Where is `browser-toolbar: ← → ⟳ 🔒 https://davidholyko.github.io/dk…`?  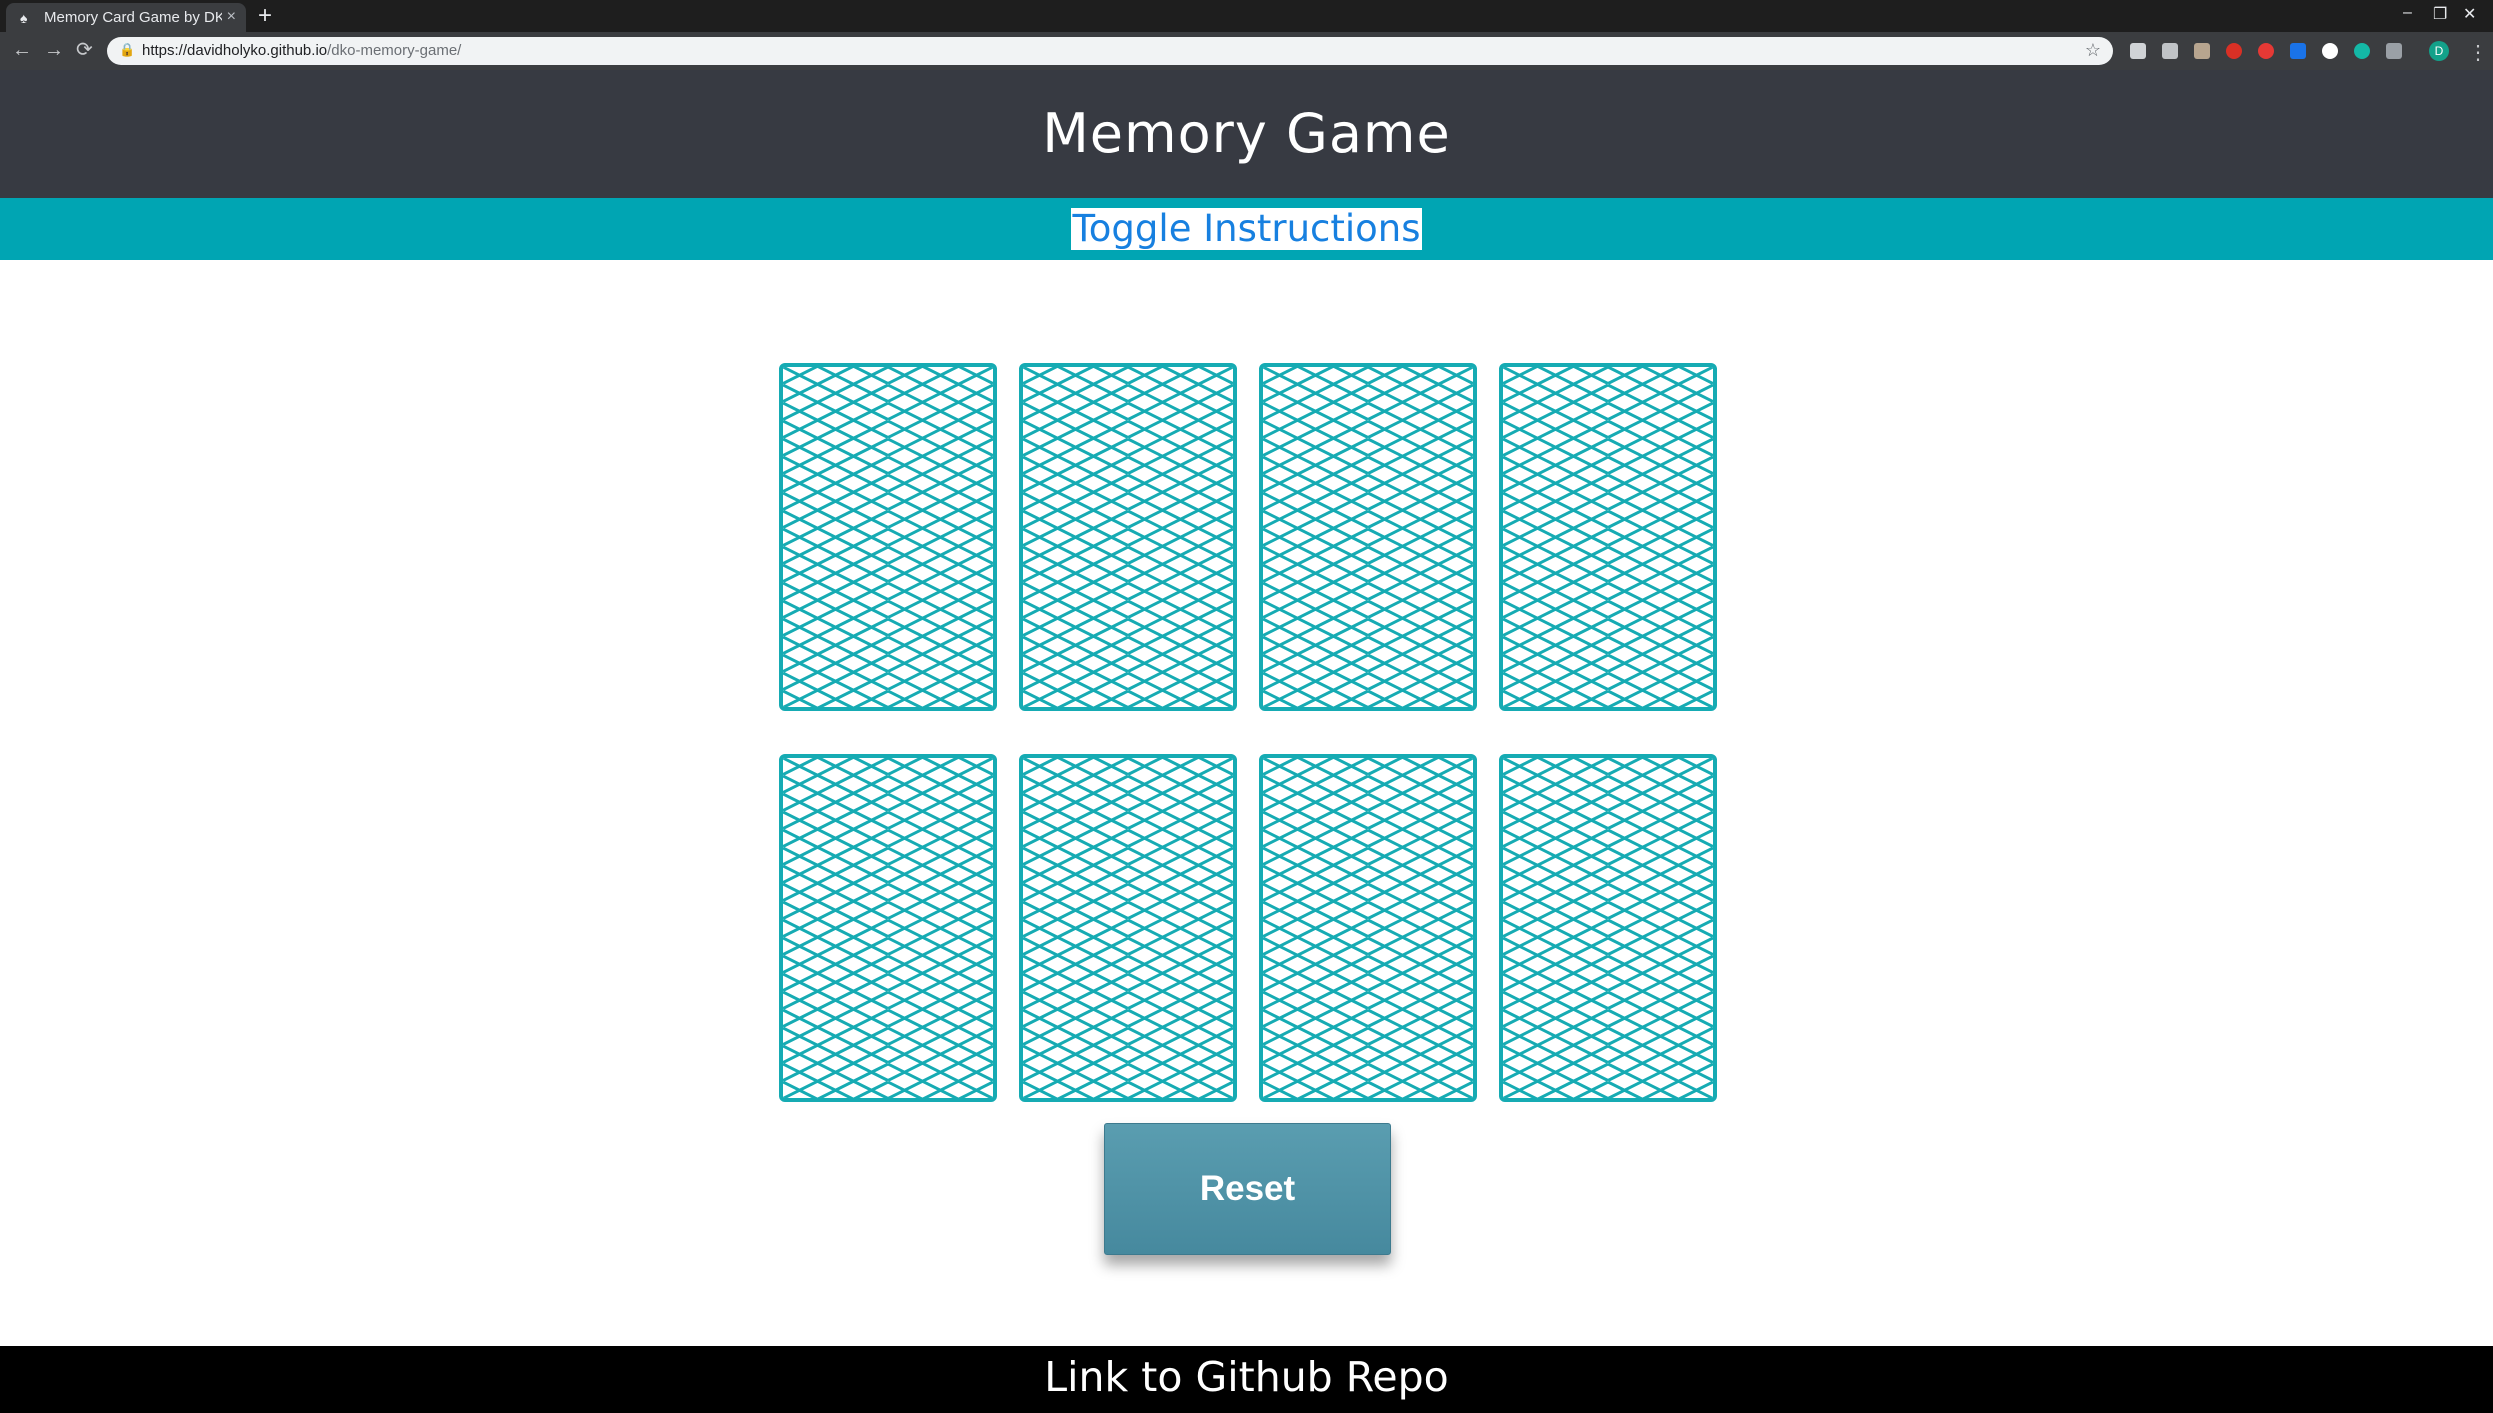 browser-toolbar: ← → ⟳ 🔒 https://davidholyko.github.io/dk… is located at coordinates (1246, 51).